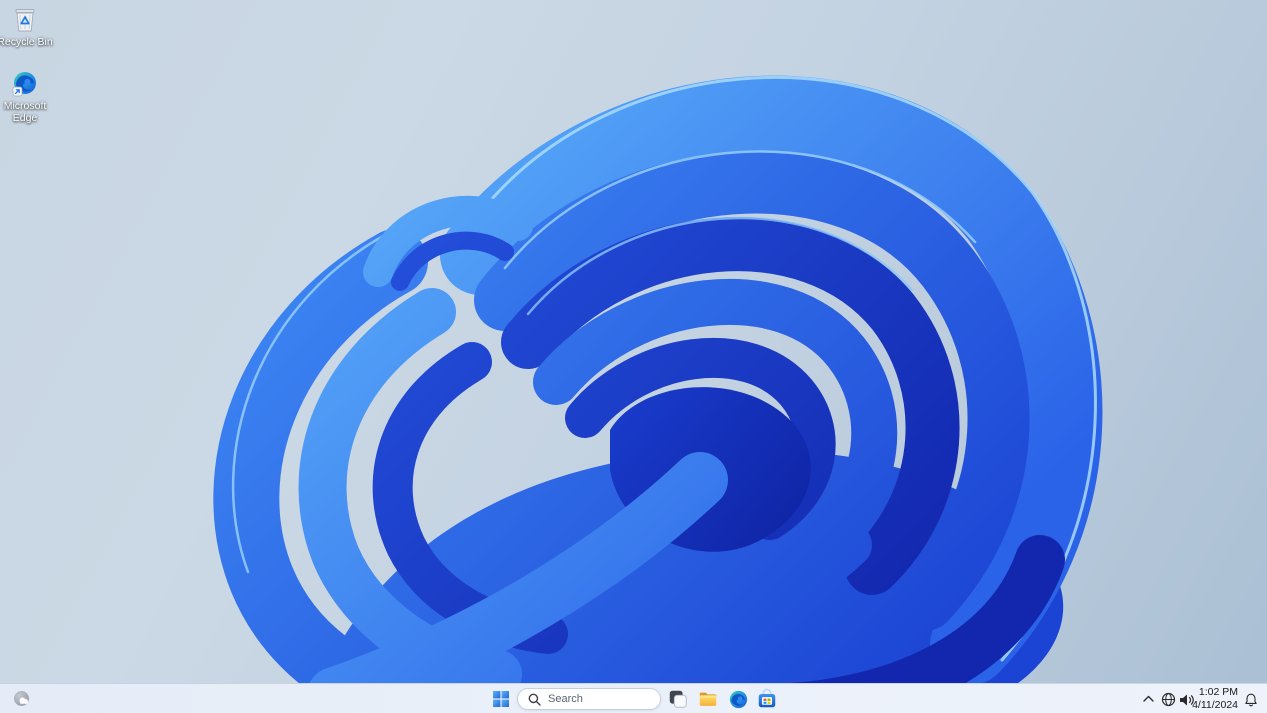  I want to click on taskbar: Search 1:02 PM 4/11/2024, so click(633, 698).